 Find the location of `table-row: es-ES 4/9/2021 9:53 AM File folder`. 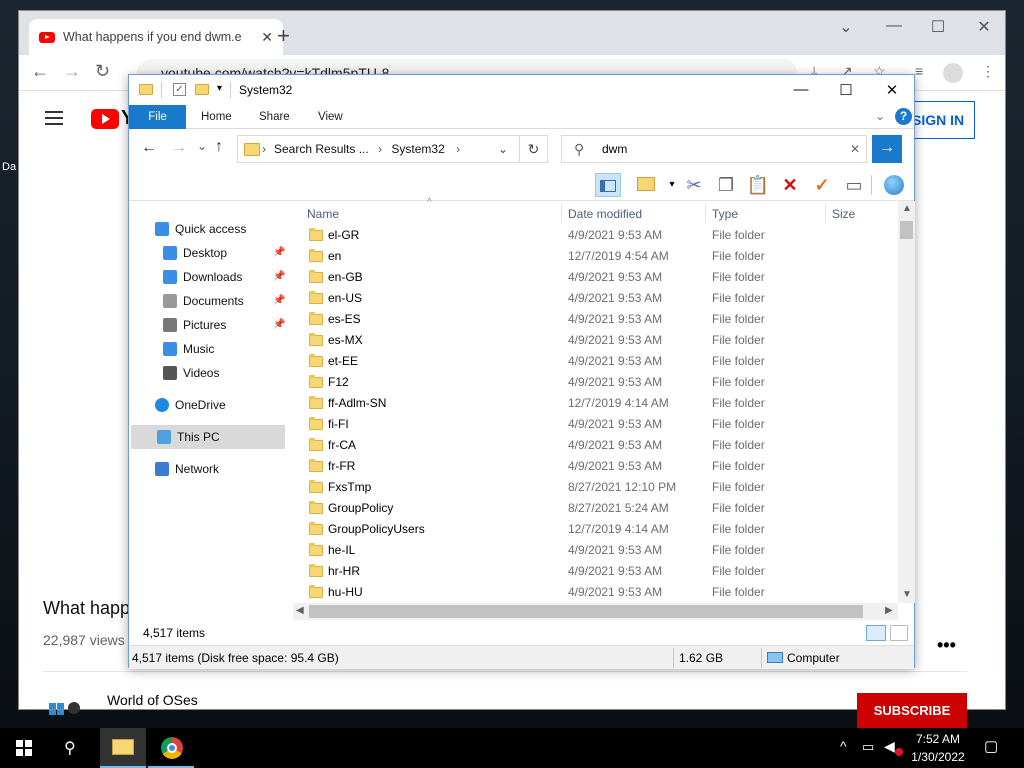

table-row: es-ES 4/9/2021 9:53 AM File folder is located at coordinates (600, 319).